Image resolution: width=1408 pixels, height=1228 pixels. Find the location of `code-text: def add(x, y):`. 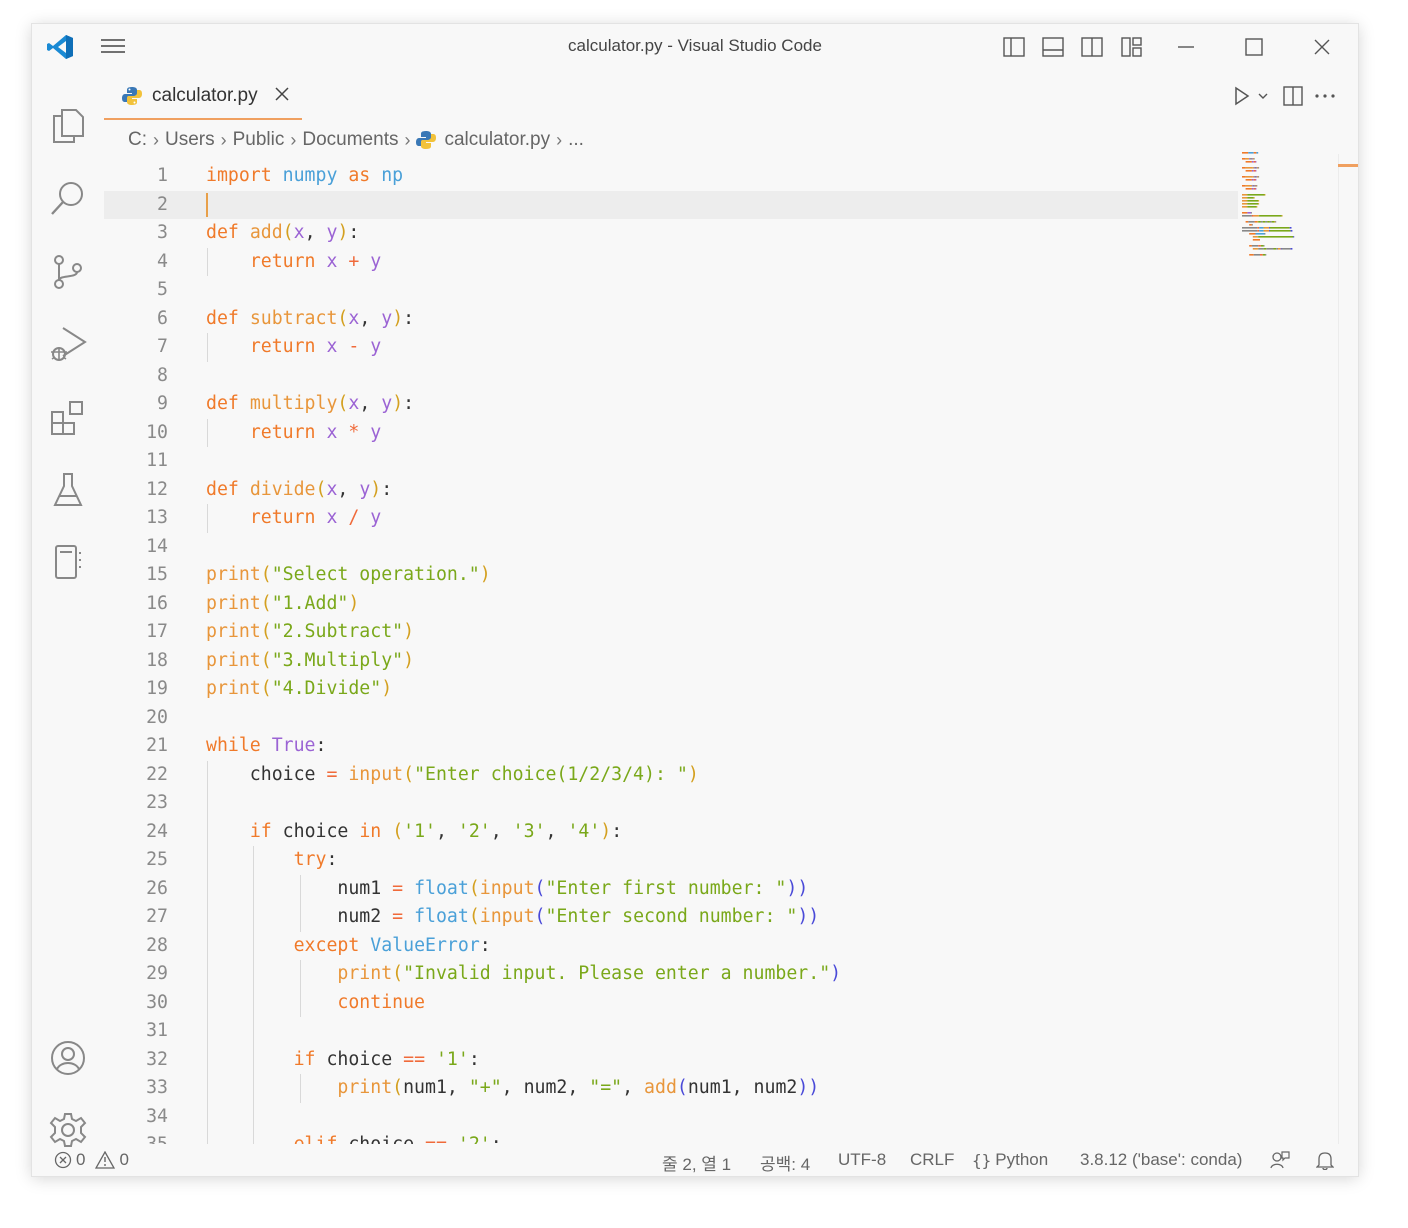

code-text: def add(x, y): is located at coordinates (282, 233).